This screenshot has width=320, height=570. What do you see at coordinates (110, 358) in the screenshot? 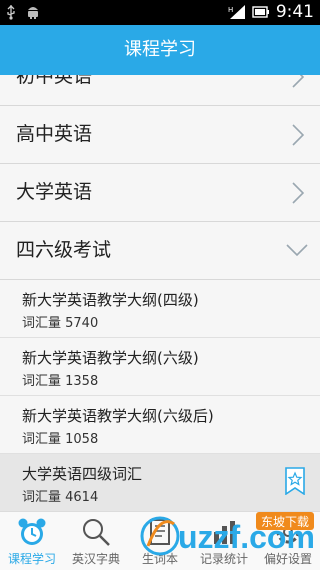
I see `course-title: 新大学英语教学大纲(六级)` at bounding box center [110, 358].